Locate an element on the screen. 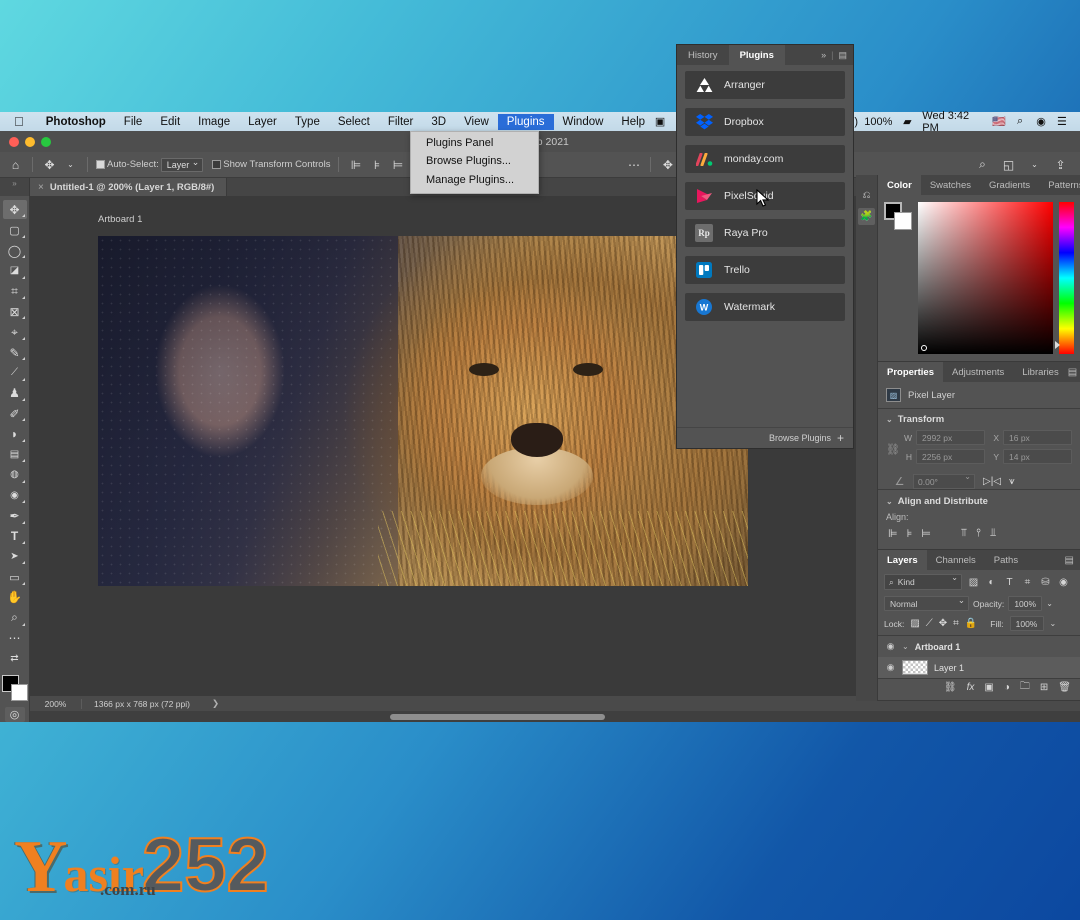 This screenshot has height=920, width=1080. lasso-tool: ◯ is located at coordinates (15, 250).